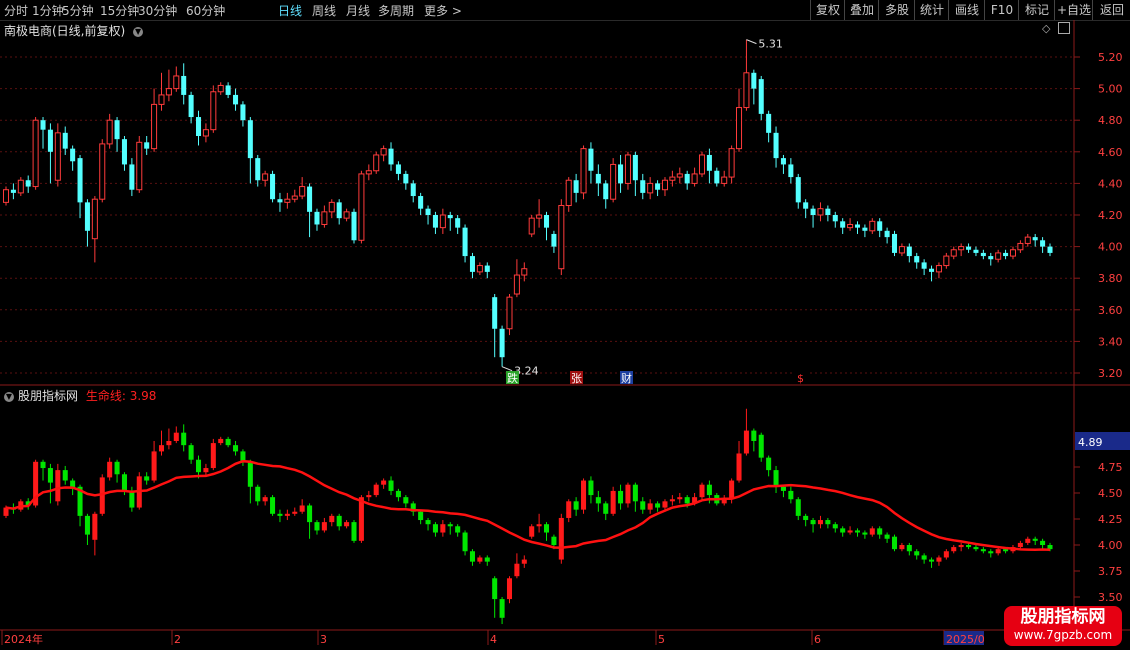 Image resolution: width=1130 pixels, height=650 pixels. I want to click on high-price-label: 5.31, so click(770, 44).